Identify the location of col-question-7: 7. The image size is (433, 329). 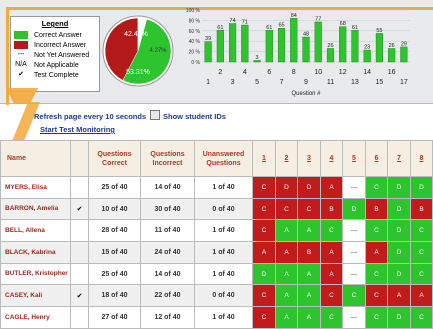
(399, 158).